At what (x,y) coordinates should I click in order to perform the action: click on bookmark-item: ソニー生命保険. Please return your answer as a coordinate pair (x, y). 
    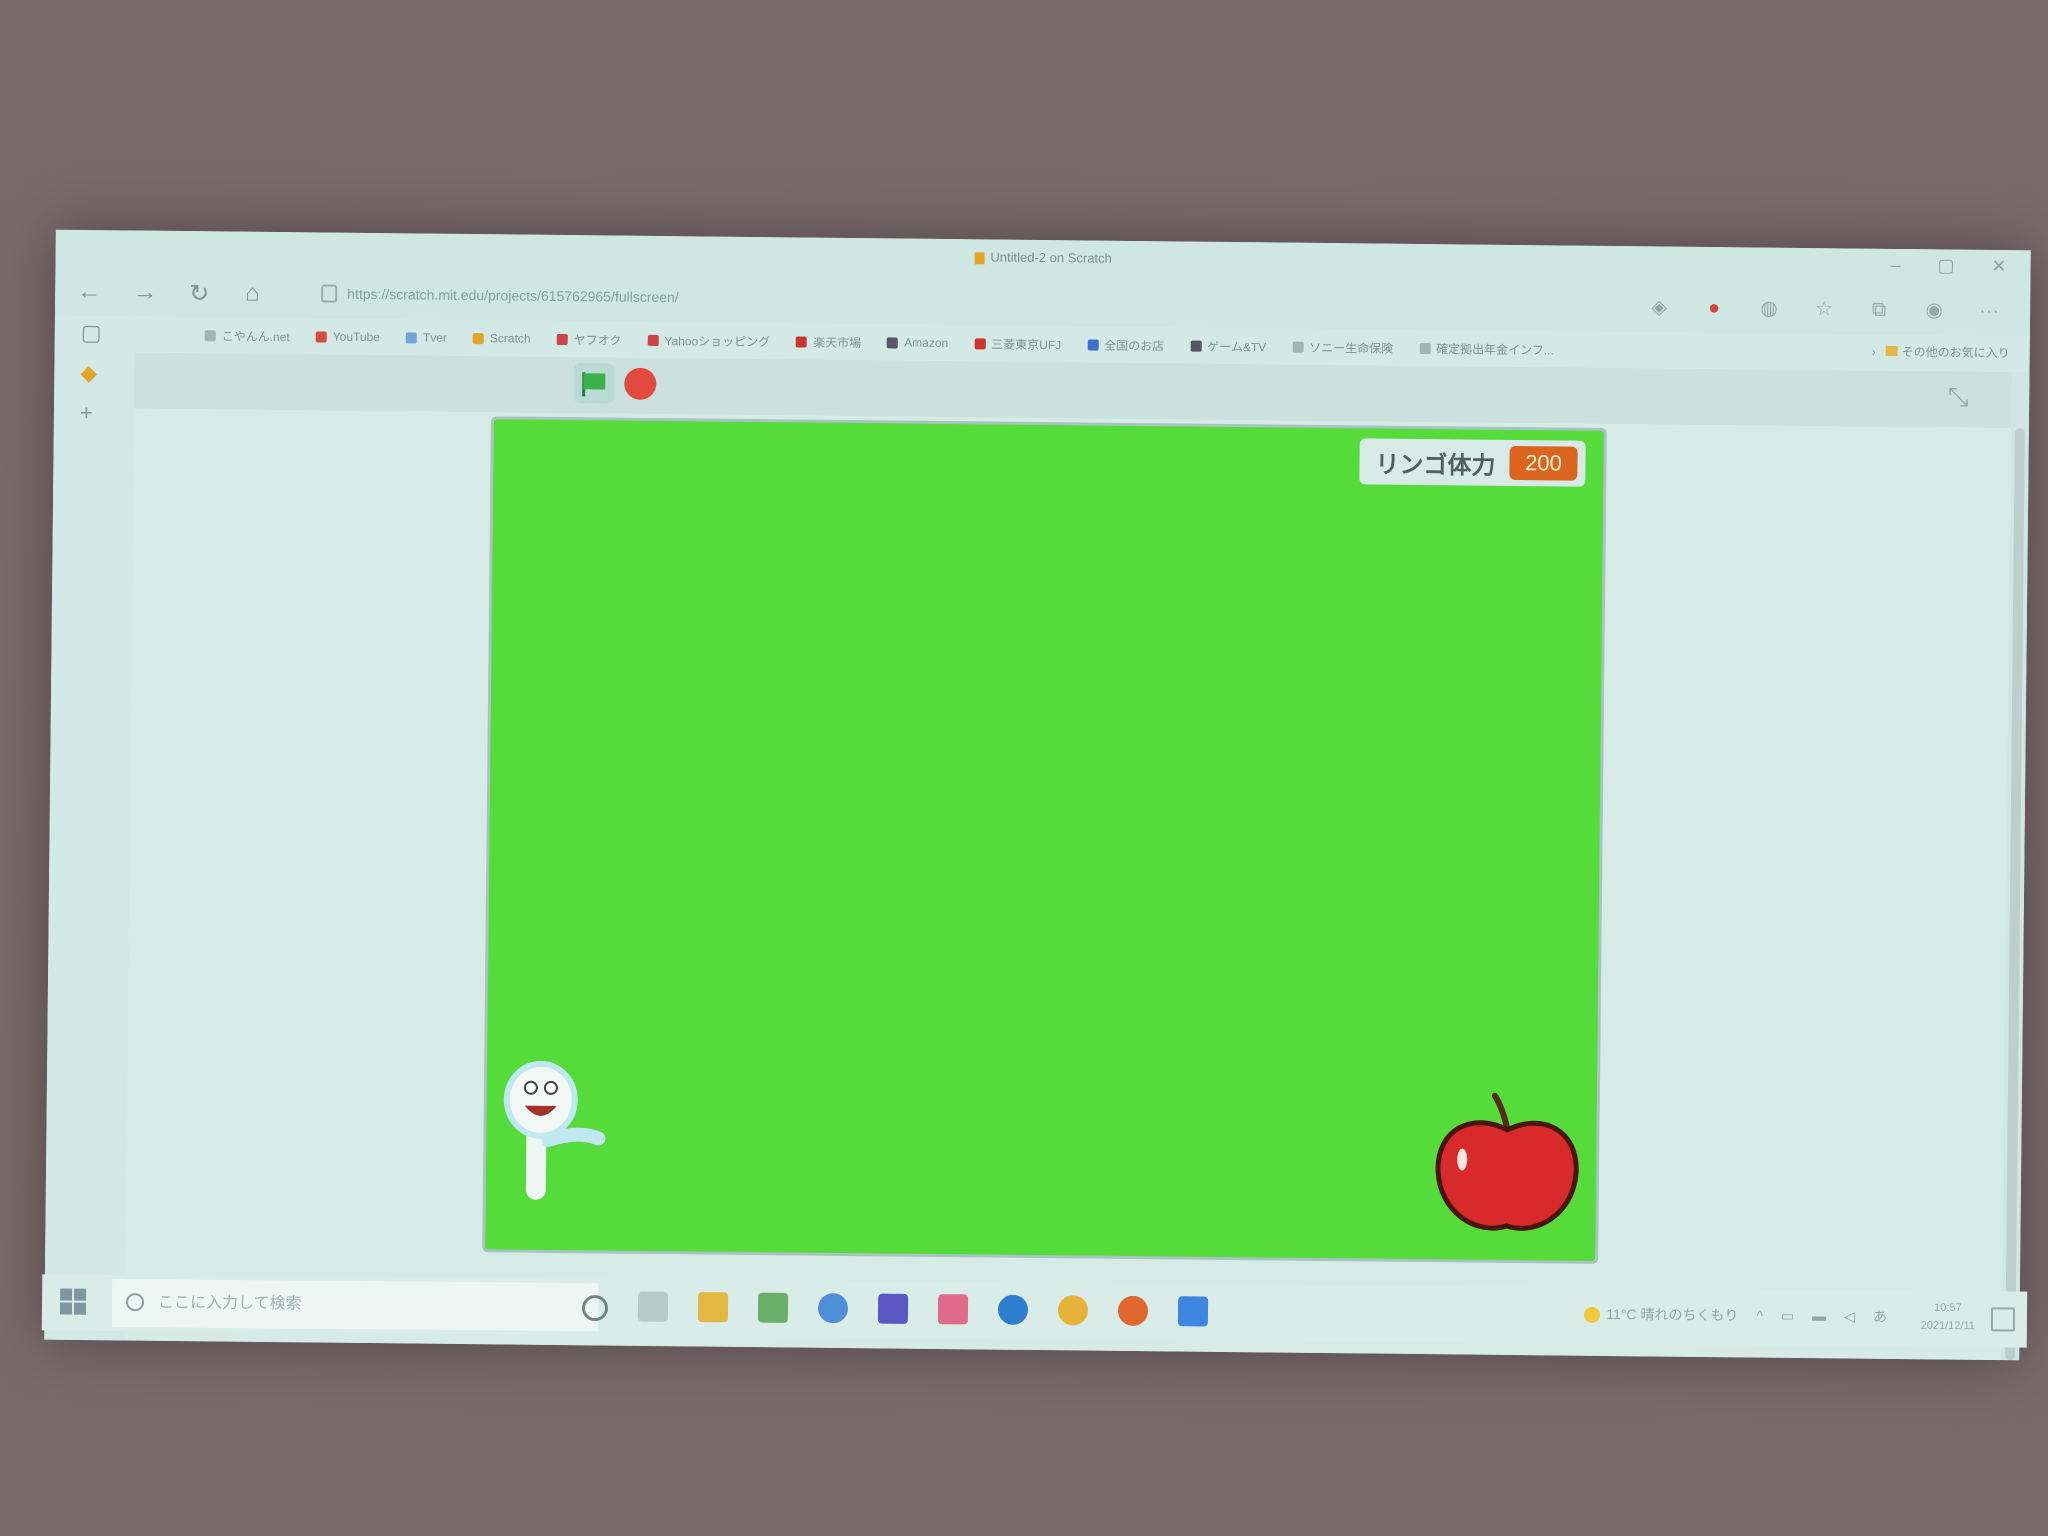
    Looking at the image, I should click on (1342, 347).